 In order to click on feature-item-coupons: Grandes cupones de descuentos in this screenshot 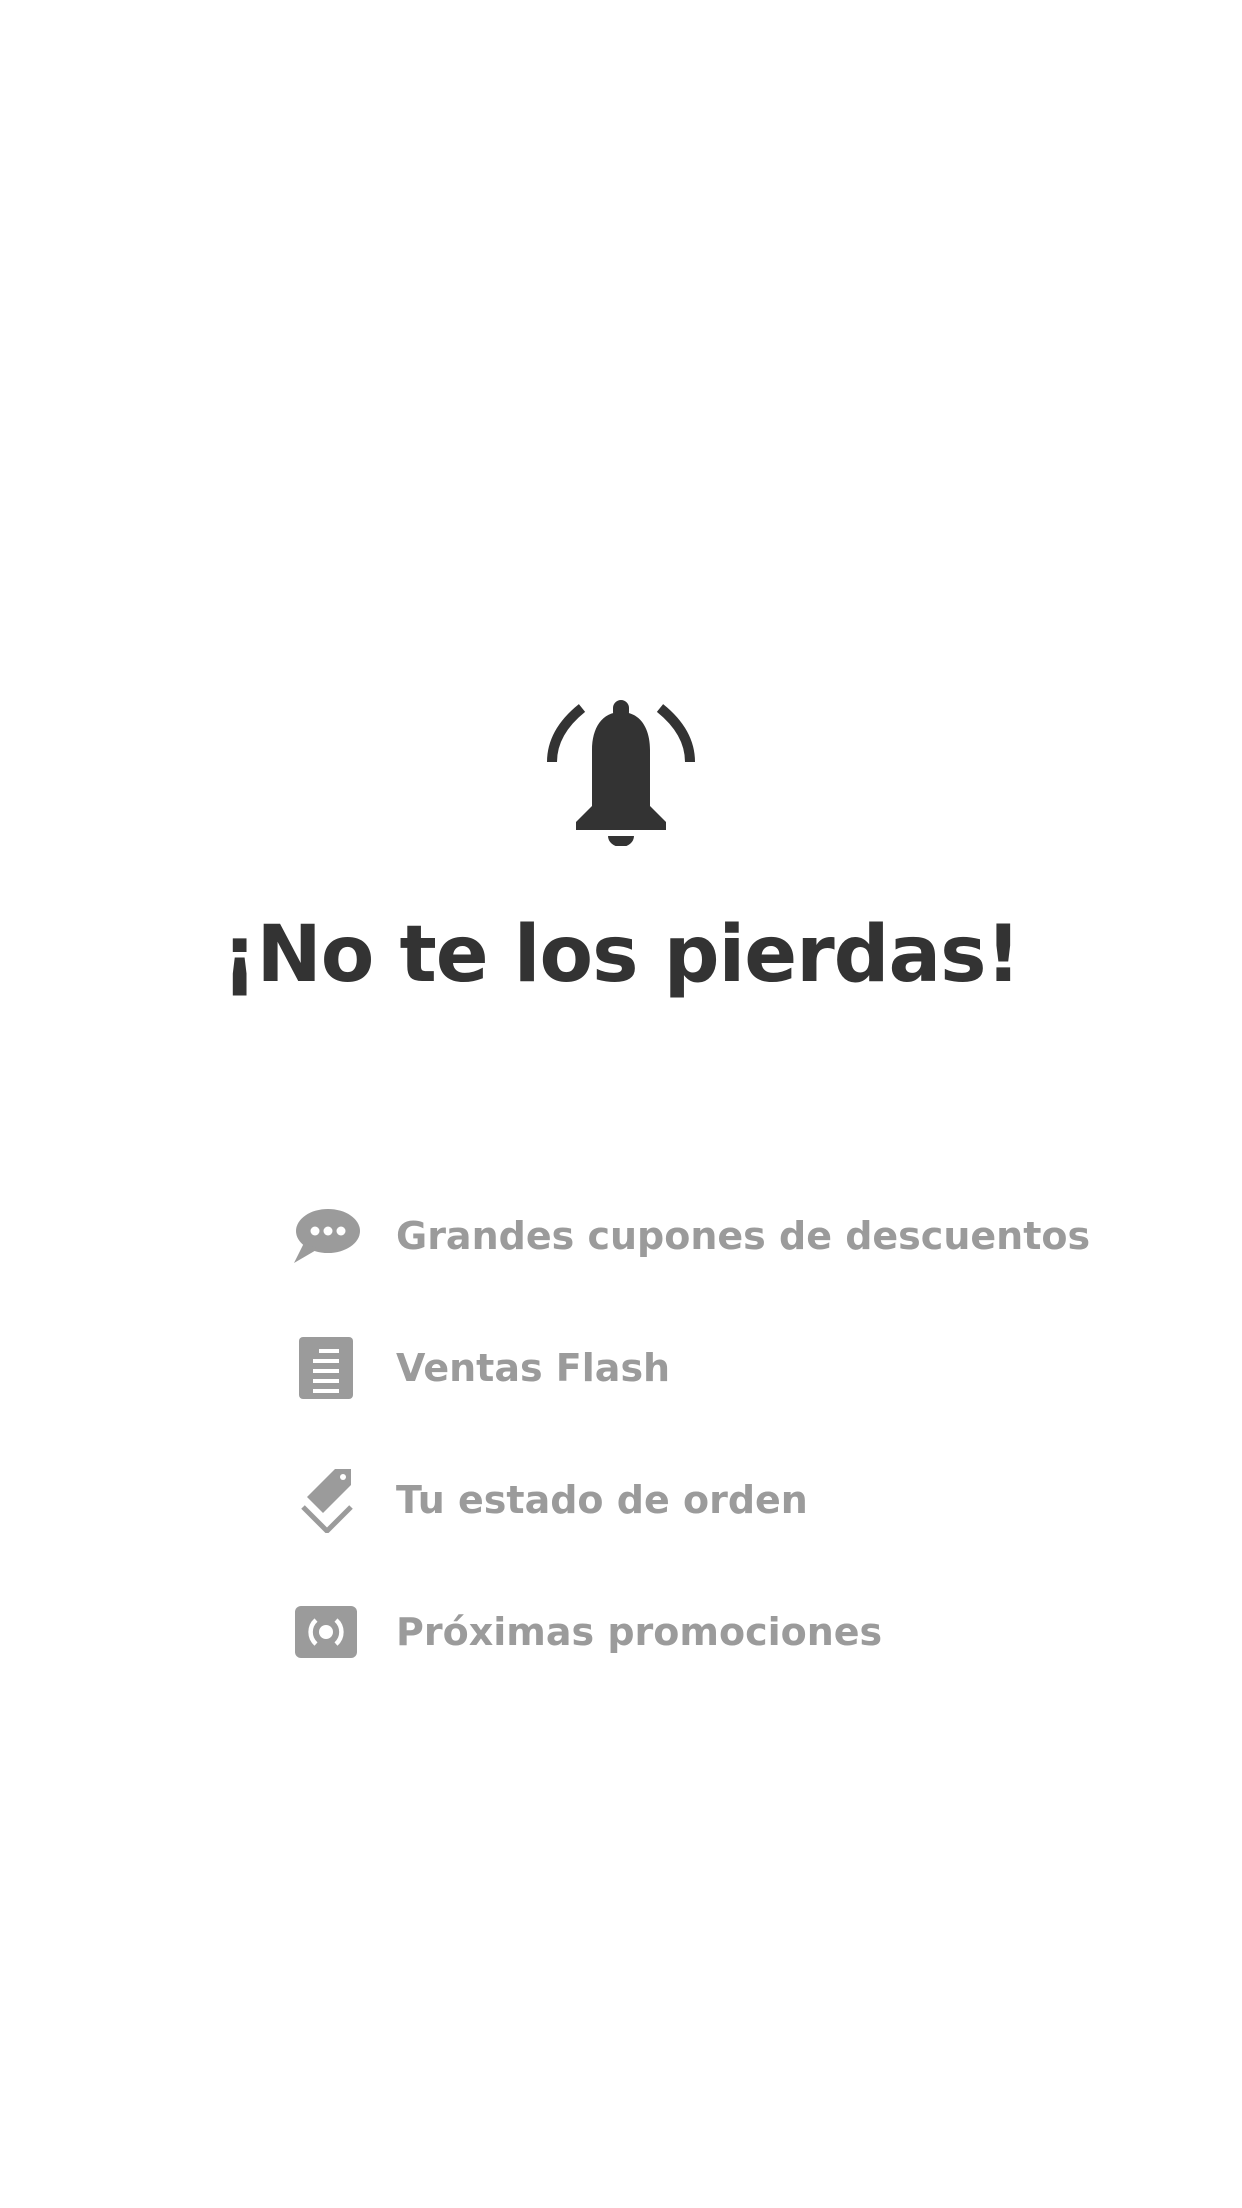, I will do `click(740, 1236)`.